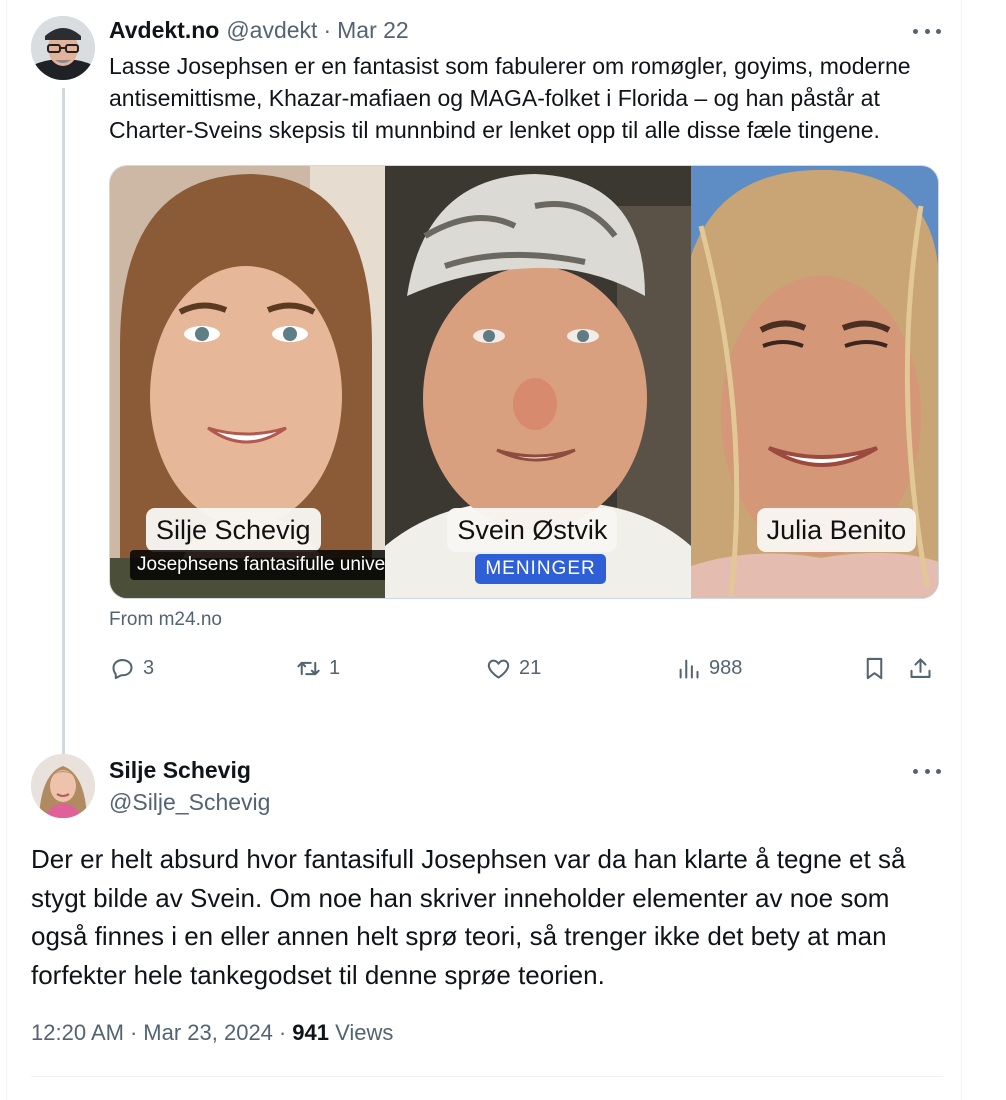 The width and height of the screenshot is (1006, 1100). I want to click on reply-count: 3, so click(149, 667).